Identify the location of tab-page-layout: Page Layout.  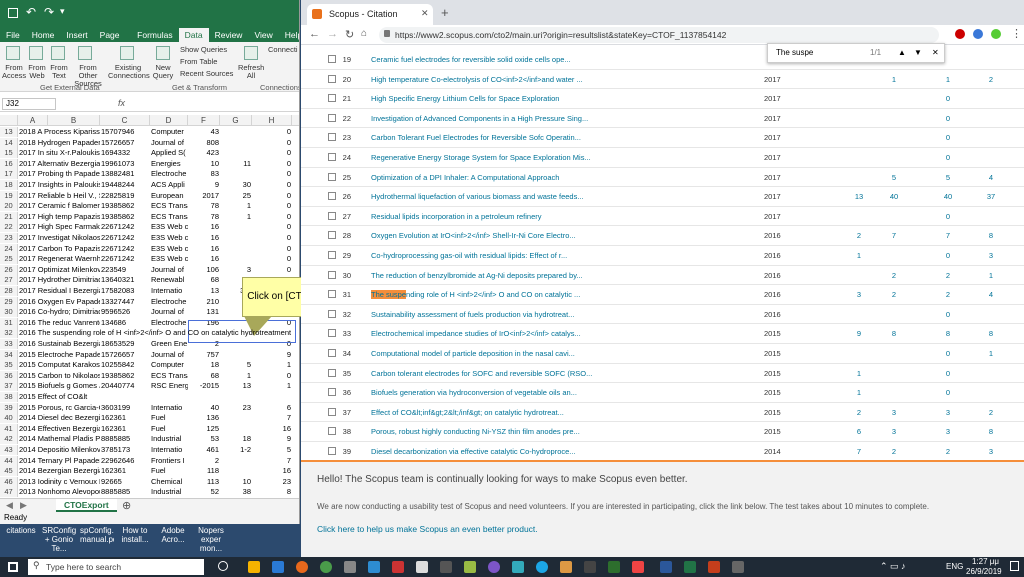
(113, 40).